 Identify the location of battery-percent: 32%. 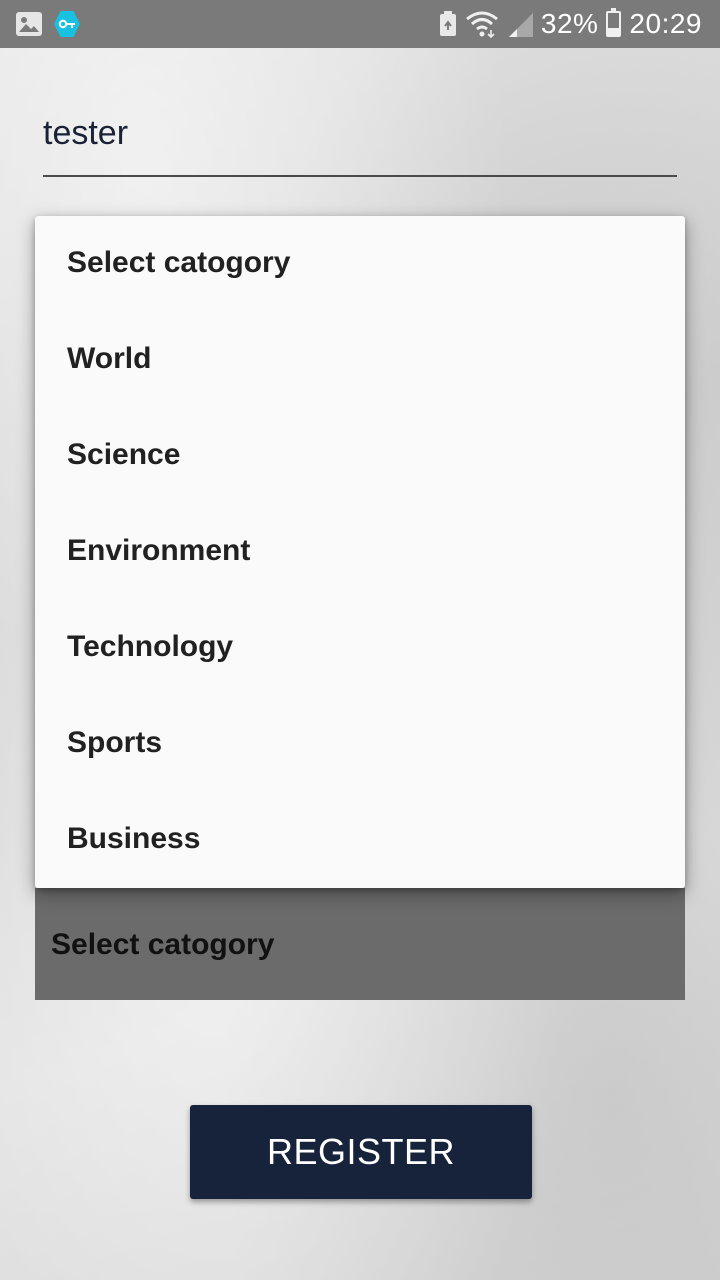
(569, 23).